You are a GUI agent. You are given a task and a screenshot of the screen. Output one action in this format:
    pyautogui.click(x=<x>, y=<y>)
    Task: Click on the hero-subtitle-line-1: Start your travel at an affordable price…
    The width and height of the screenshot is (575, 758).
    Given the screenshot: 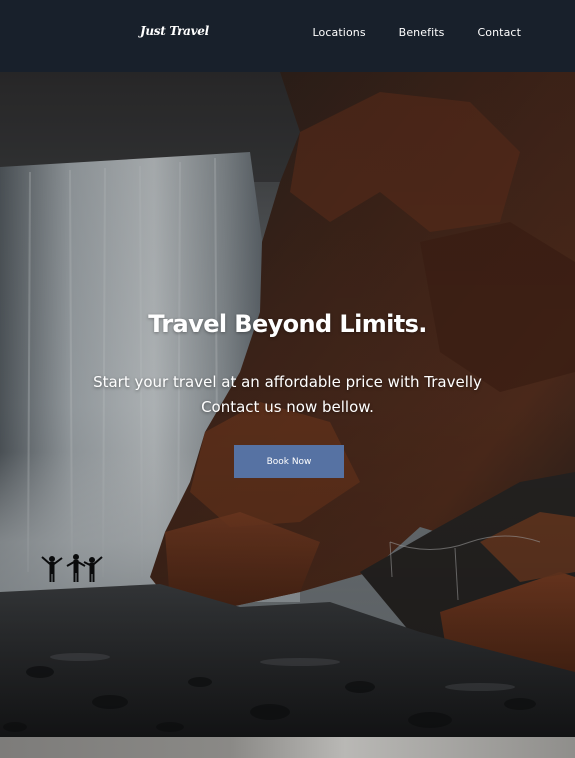 What is the action you would take?
    pyautogui.click(x=287, y=382)
    